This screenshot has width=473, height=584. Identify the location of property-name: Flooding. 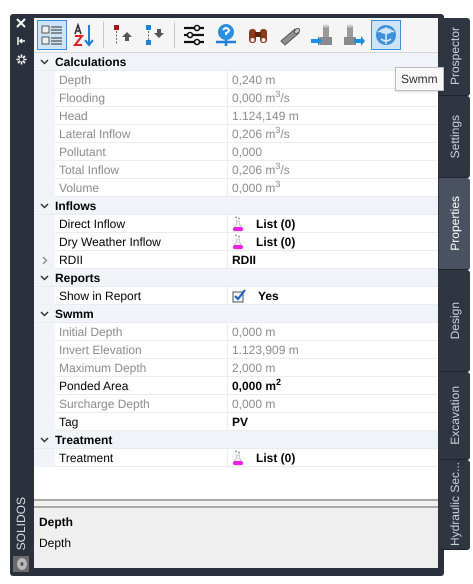
(82, 98).